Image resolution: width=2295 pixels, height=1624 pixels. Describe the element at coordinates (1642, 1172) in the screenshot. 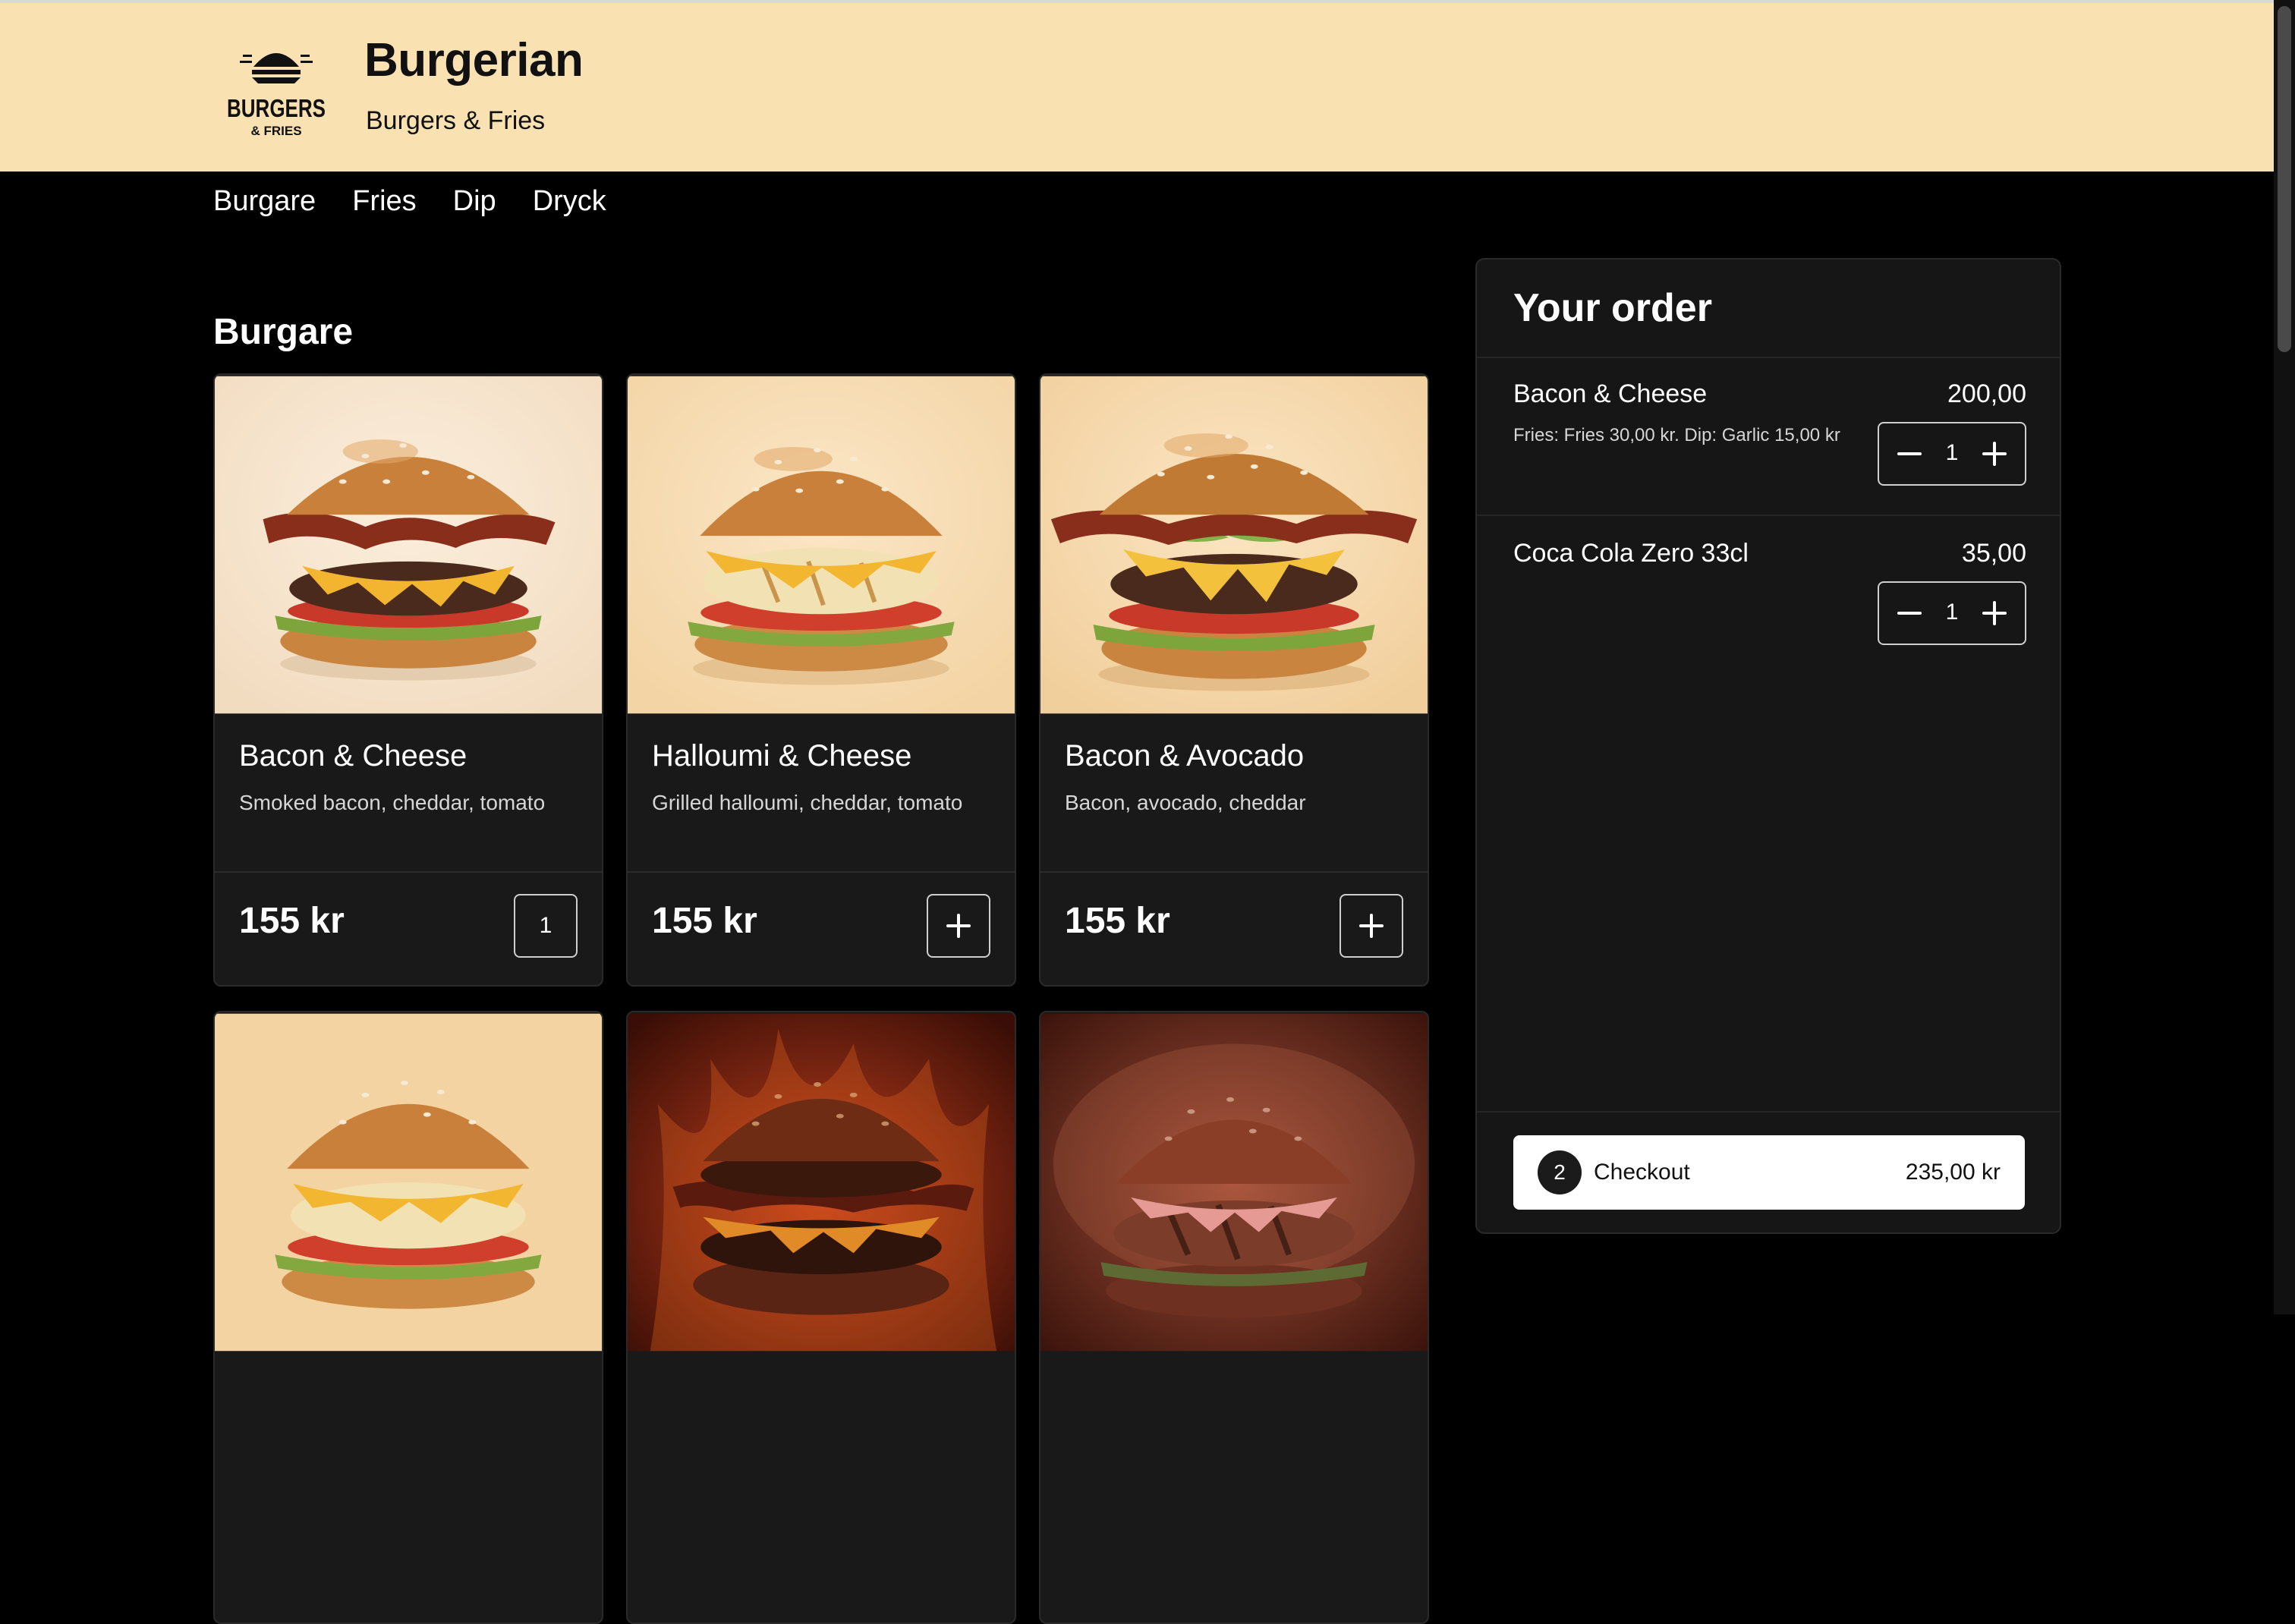

I see `checkout-label: Checkout` at that location.